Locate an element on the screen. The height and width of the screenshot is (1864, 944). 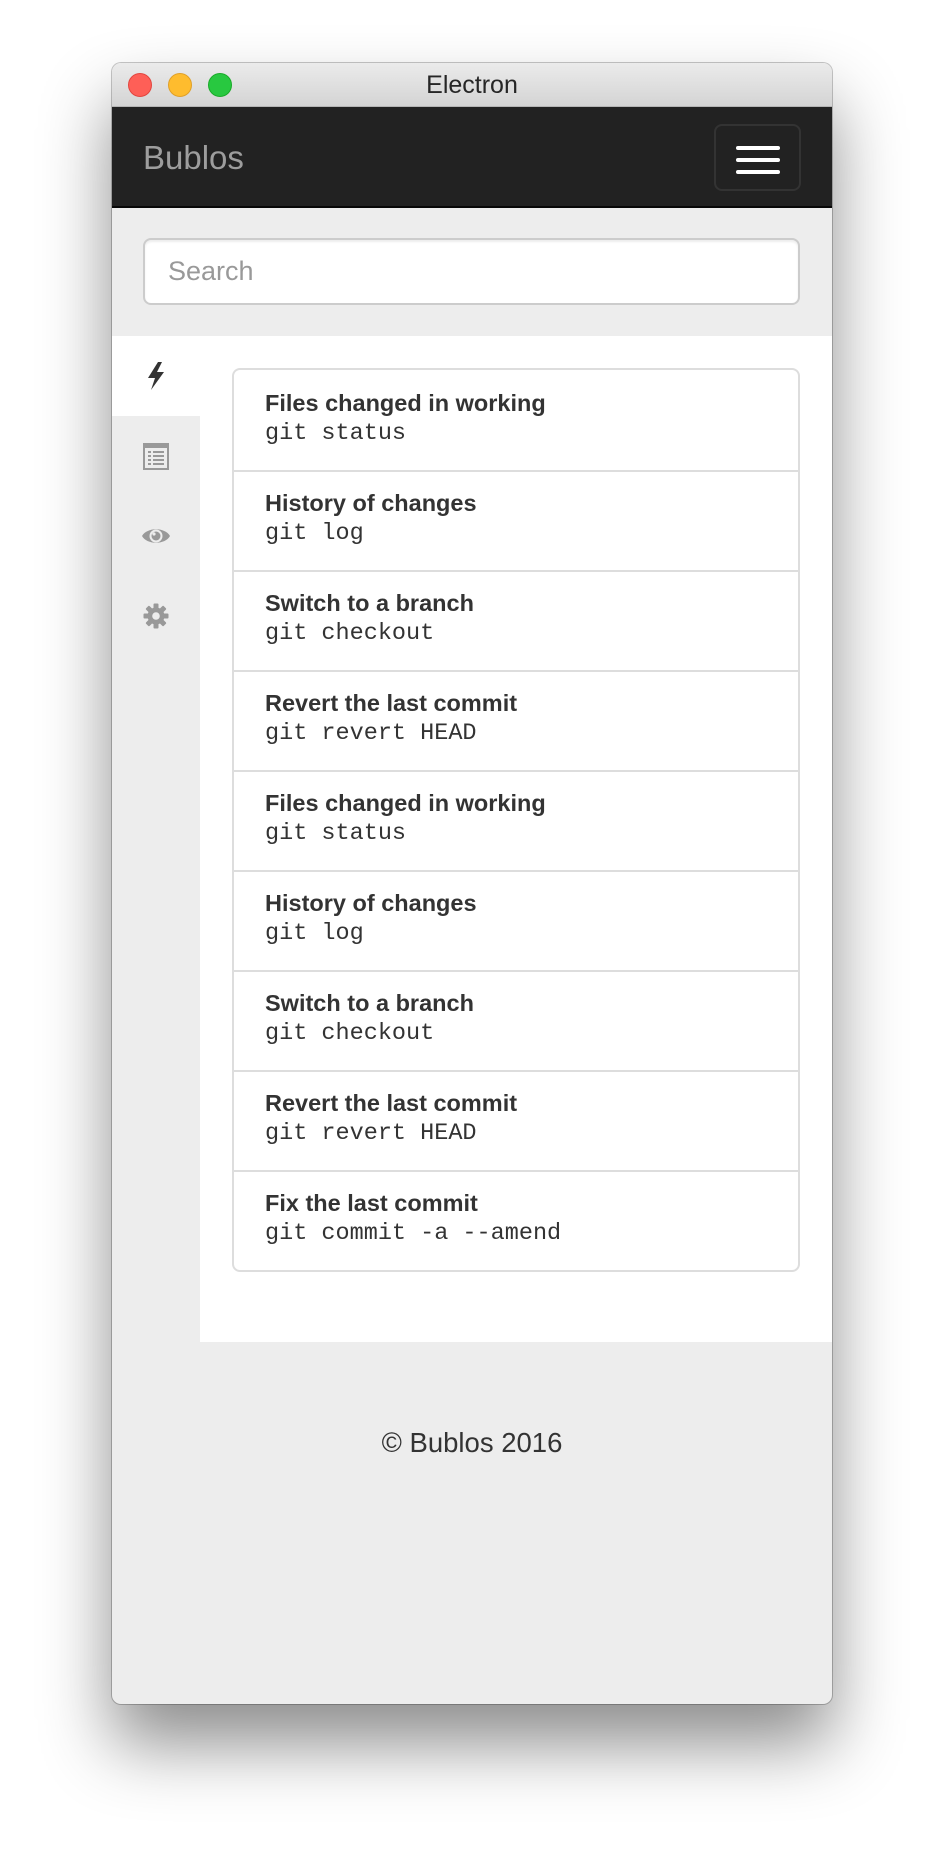
footer-copyright: © Bublos 2016 is located at coordinates (472, 1442).